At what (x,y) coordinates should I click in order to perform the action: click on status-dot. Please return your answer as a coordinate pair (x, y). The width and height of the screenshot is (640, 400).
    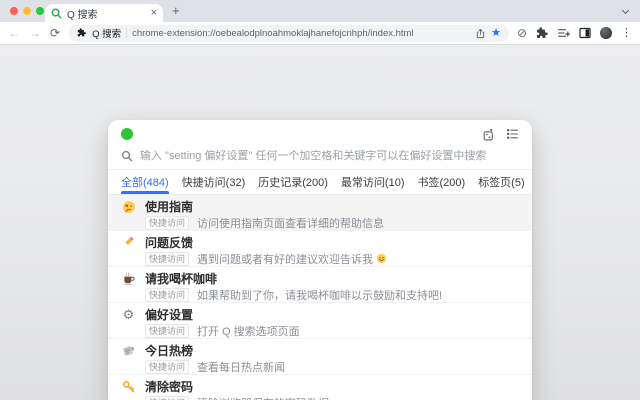
    Looking at the image, I should click on (127, 134).